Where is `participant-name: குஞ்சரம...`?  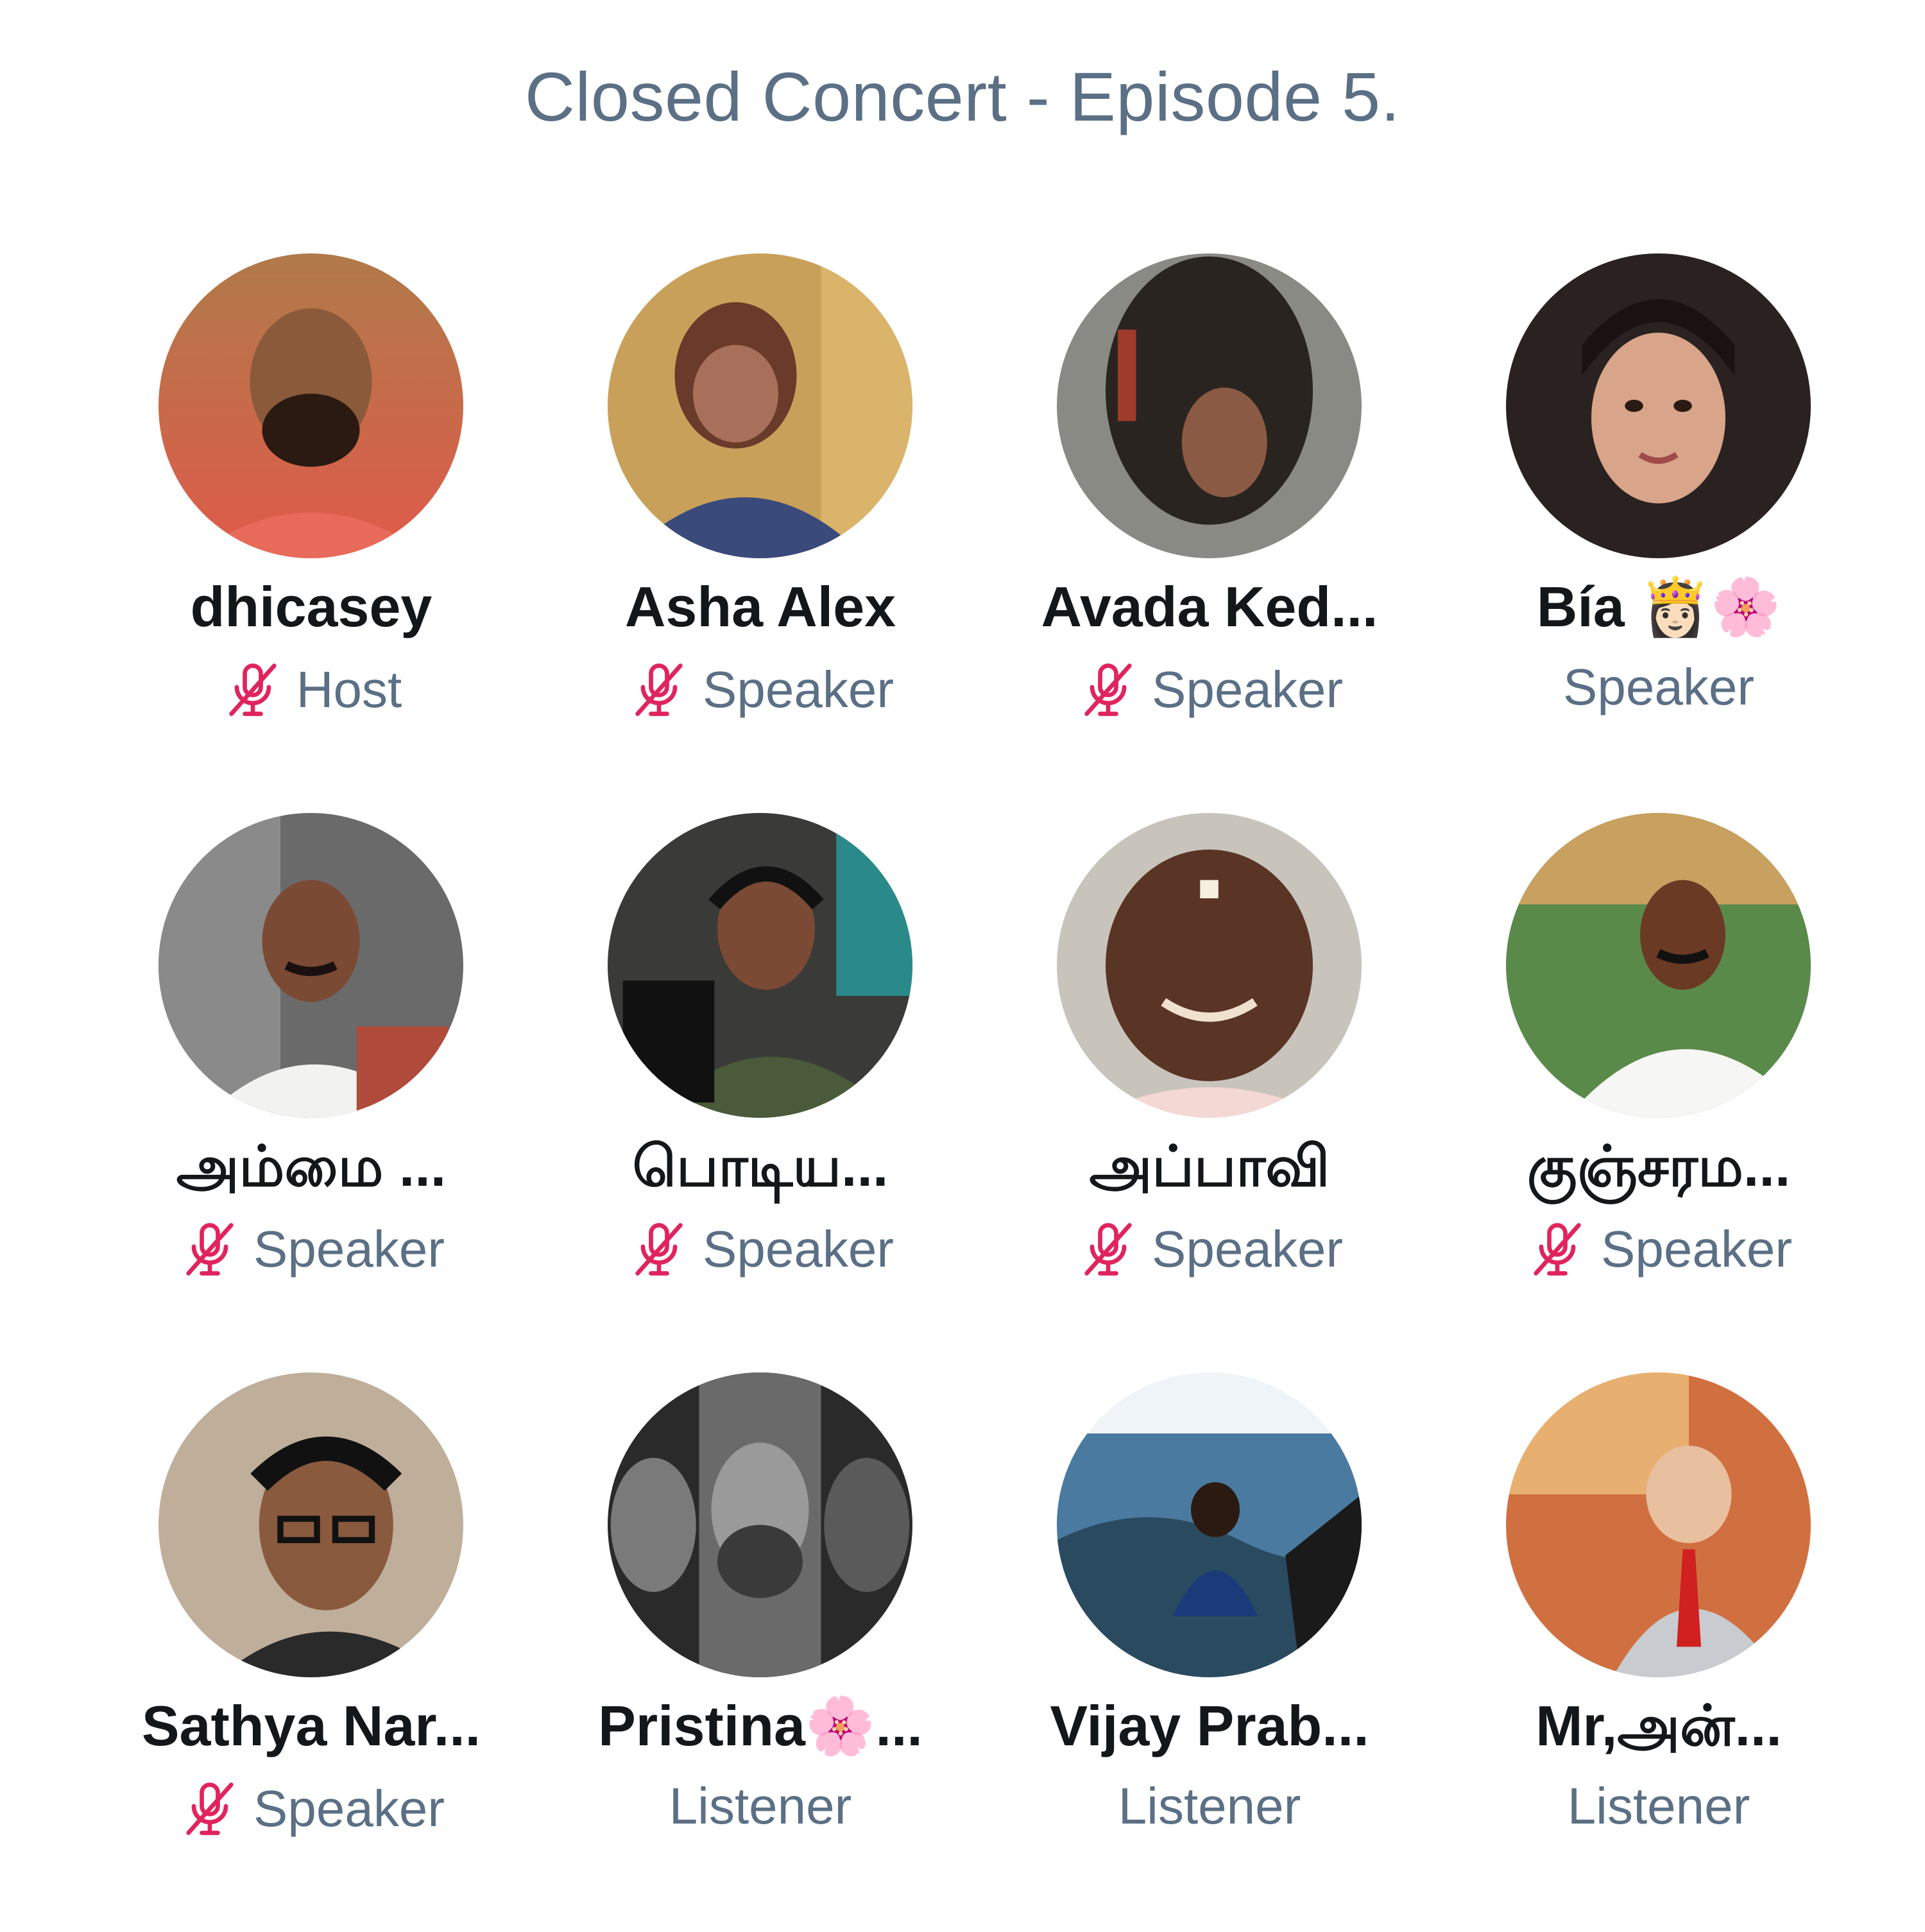
participant-name: குஞ்சரம... is located at coordinates (1659, 1166).